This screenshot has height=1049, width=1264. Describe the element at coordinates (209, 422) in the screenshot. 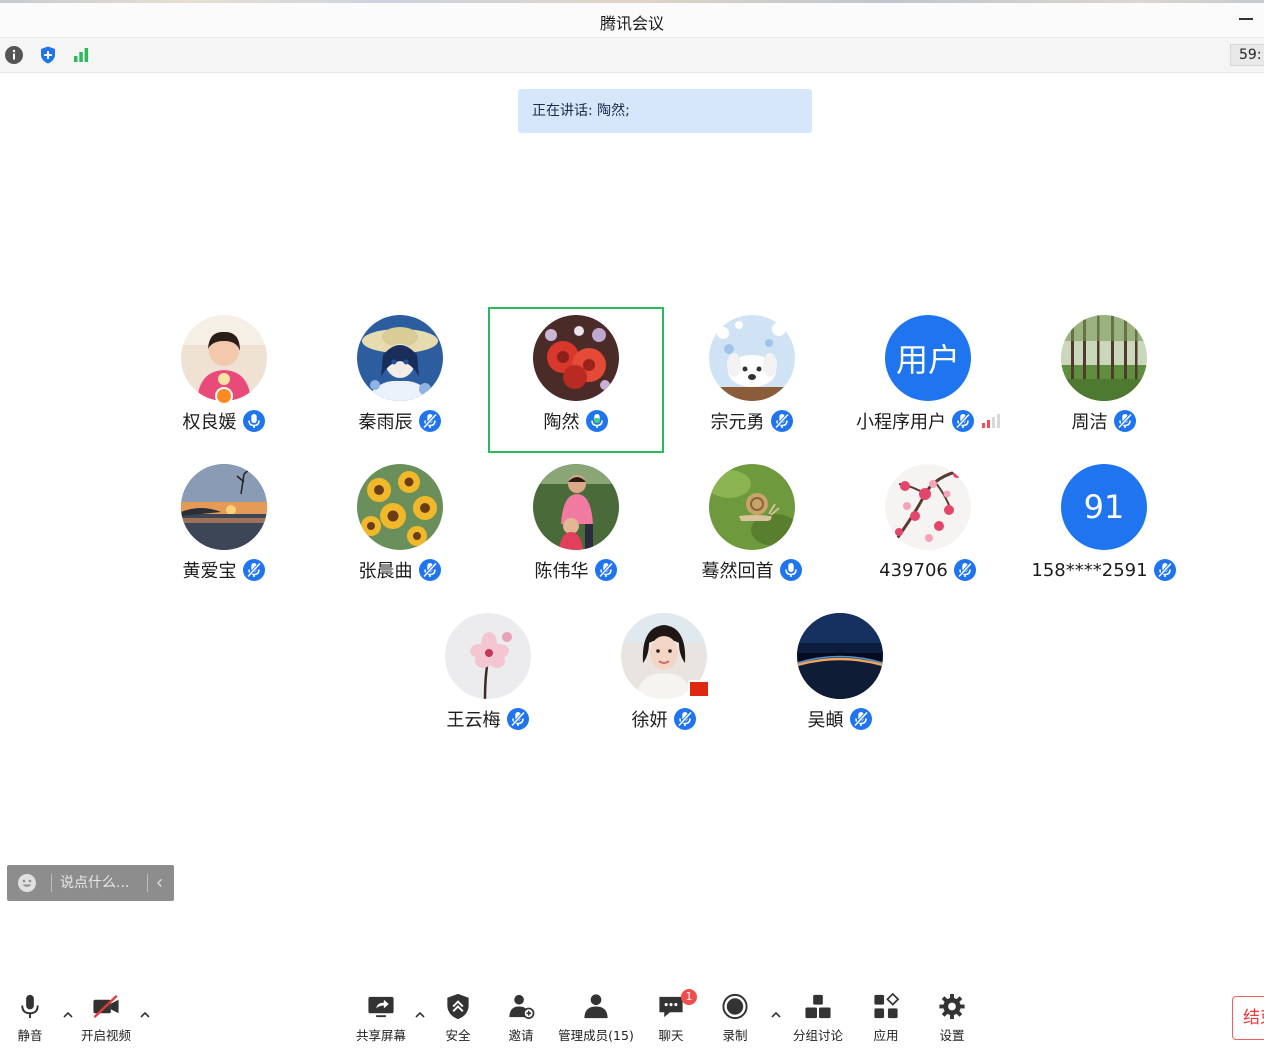

I see `participant-name: 权良媛` at that location.